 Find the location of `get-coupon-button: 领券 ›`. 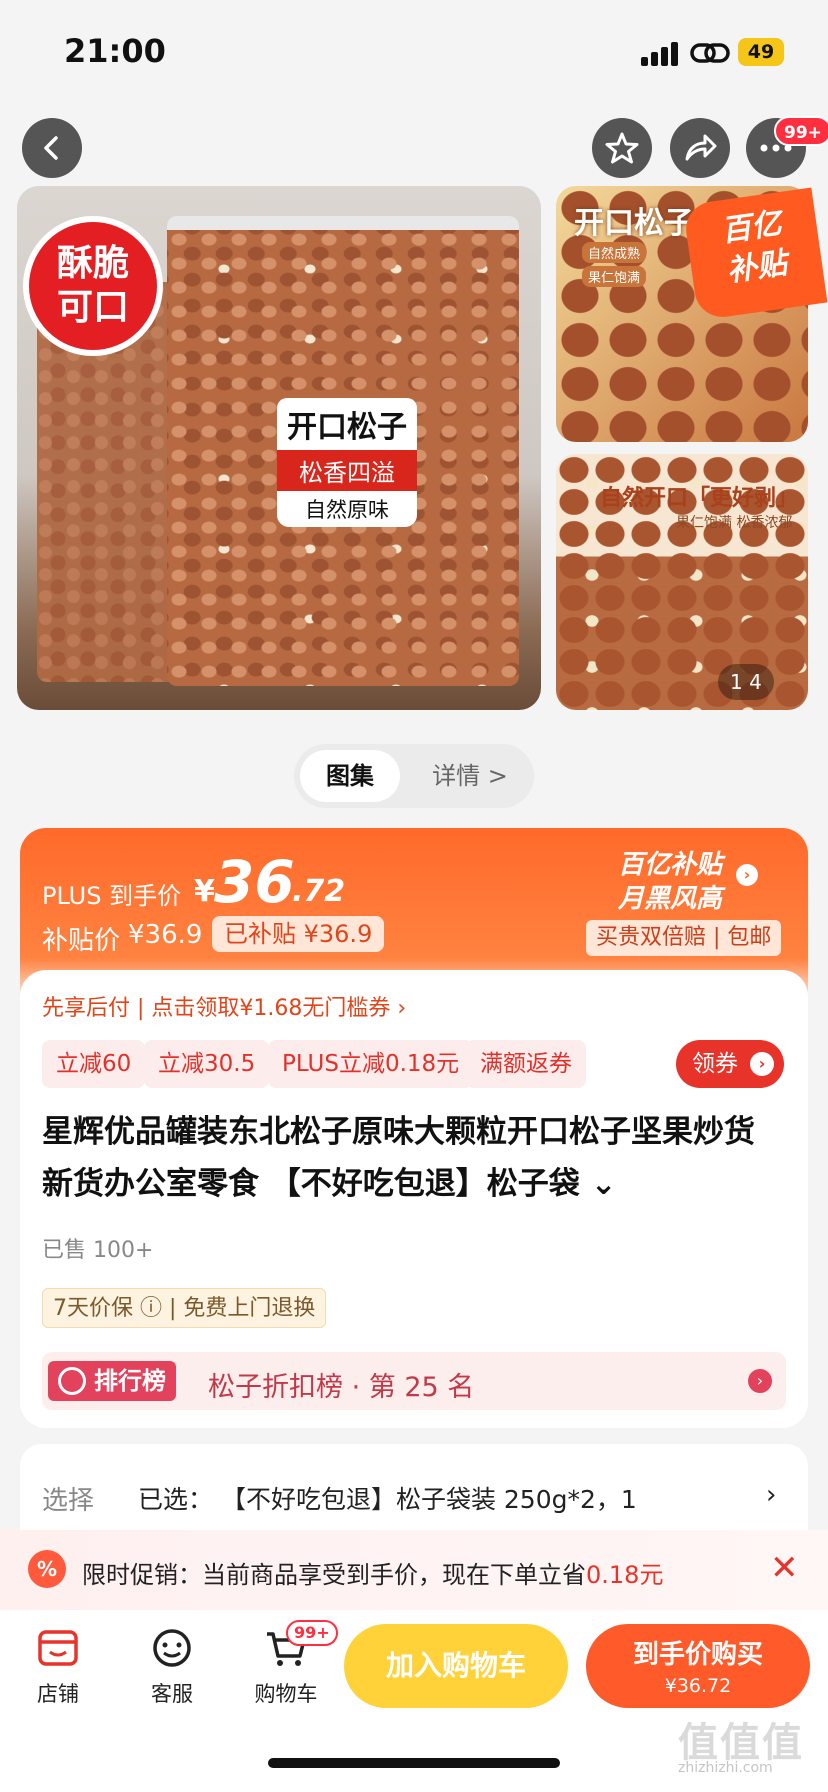

get-coupon-button: 领券 › is located at coordinates (730, 1064).